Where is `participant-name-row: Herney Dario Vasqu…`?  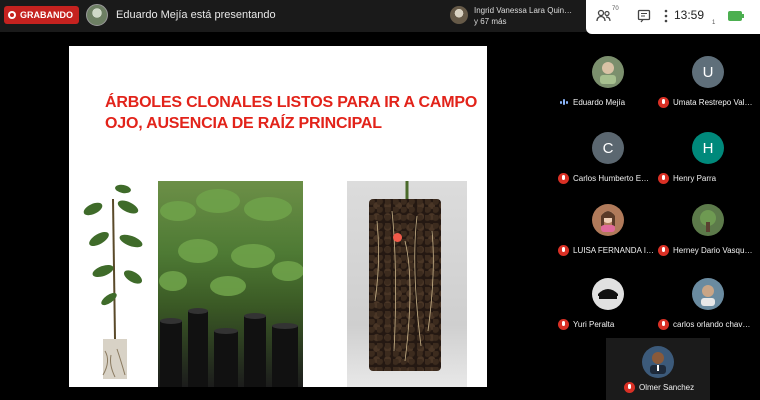 participant-name-row: Herney Dario Vasqu… is located at coordinates (708, 250).